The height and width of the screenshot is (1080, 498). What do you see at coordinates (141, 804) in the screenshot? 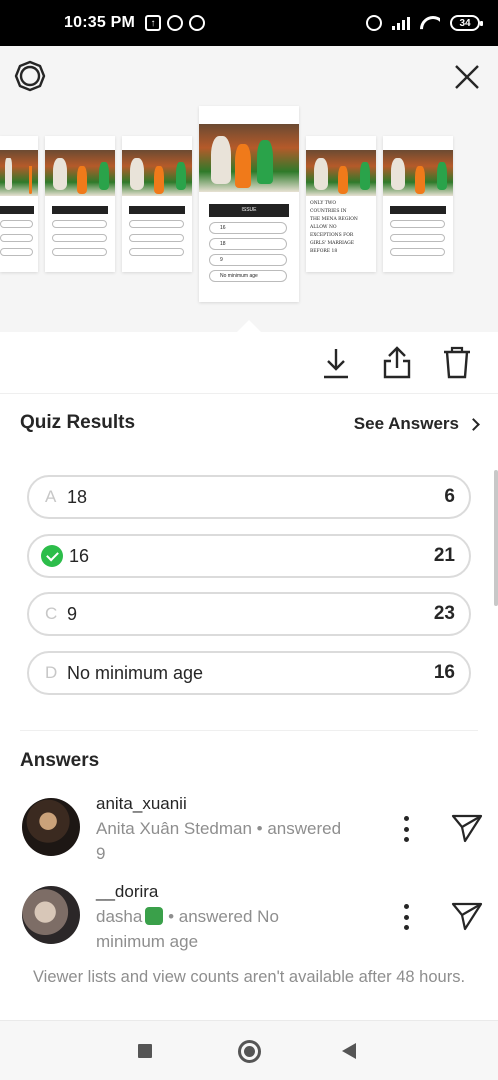
I see `answer-username: anita_xuanii` at bounding box center [141, 804].